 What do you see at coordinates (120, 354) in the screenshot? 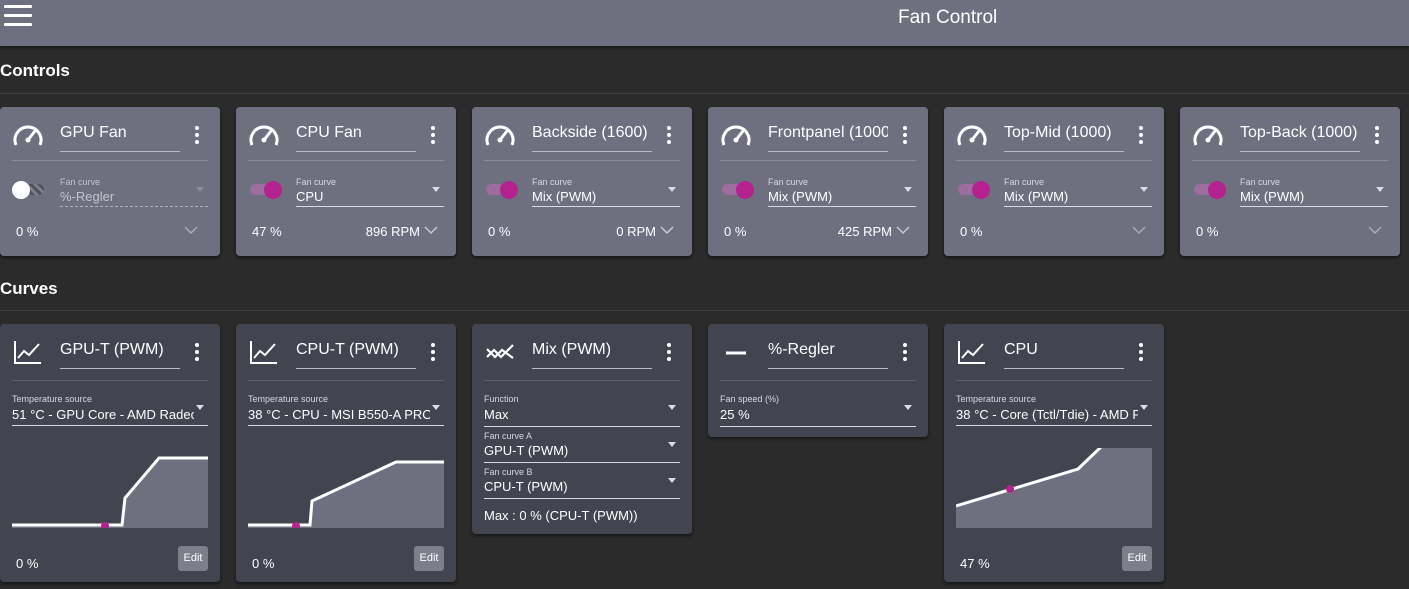
I see `curve-name: GPU-T (PWM)` at bounding box center [120, 354].